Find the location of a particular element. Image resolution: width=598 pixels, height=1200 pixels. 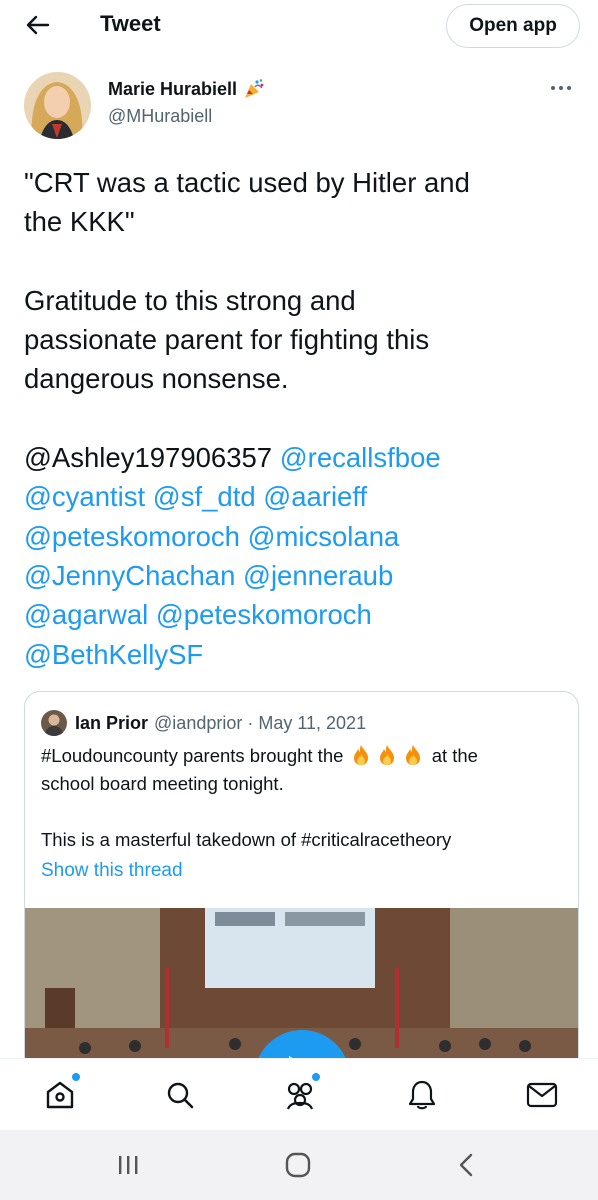

system-navigation-bar is located at coordinates (299, 1165).